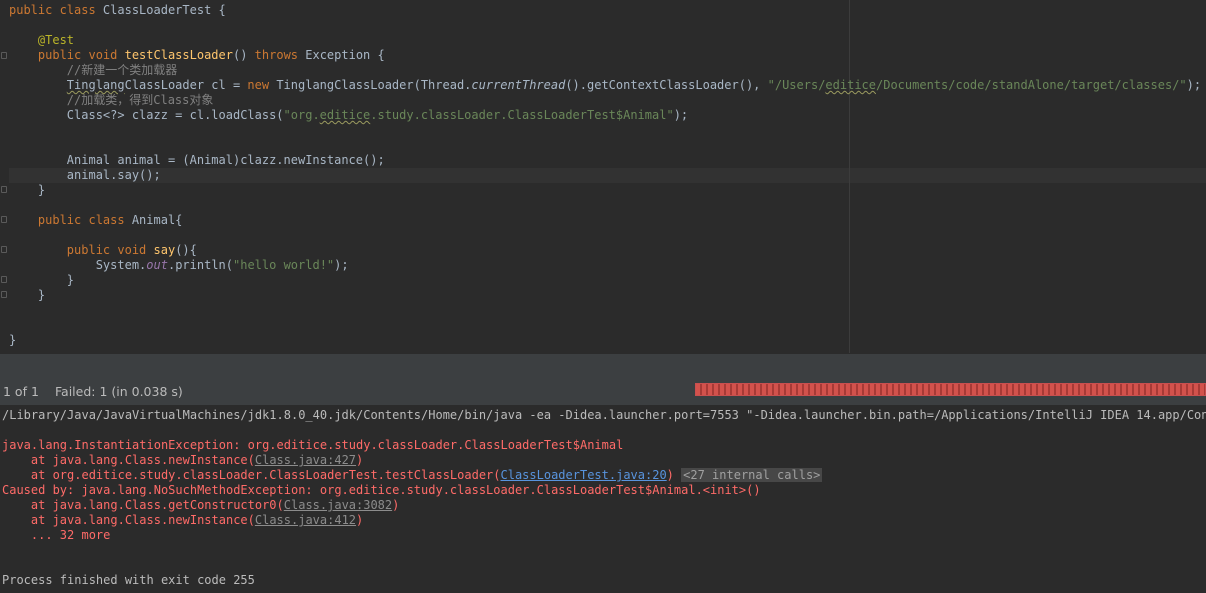 The height and width of the screenshot is (593, 1206). What do you see at coordinates (374, 85) in the screenshot?
I see `code-token: TinglangClassLoader(Thread.` at bounding box center [374, 85].